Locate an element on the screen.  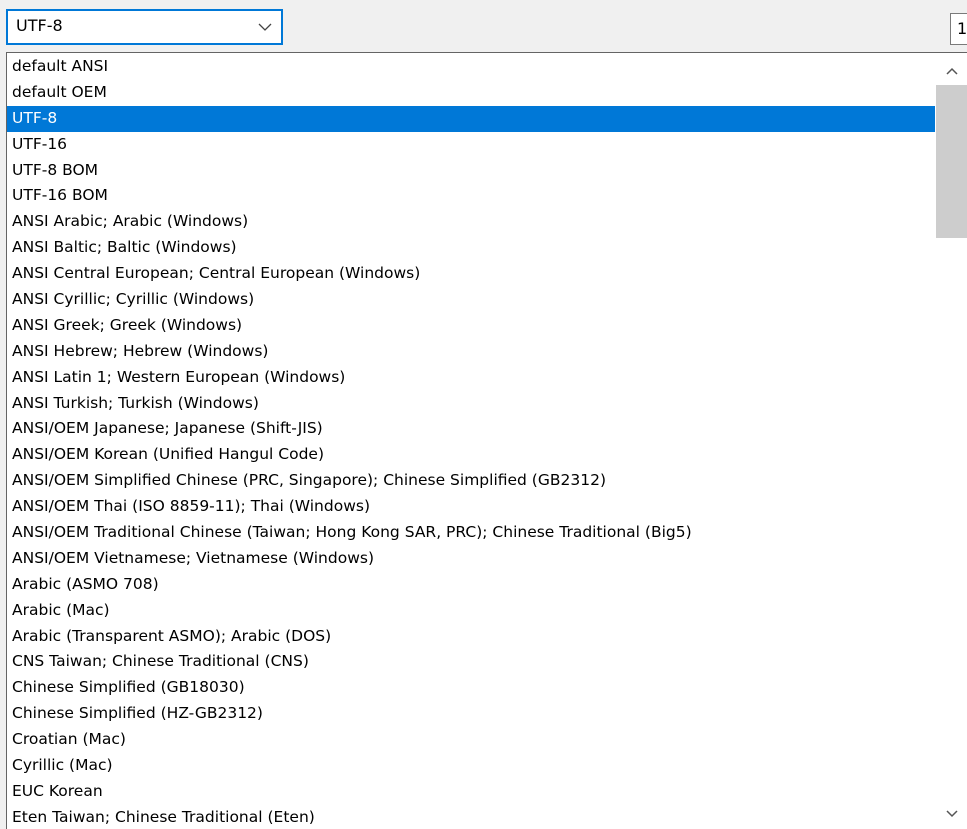
encoding-option: Cyrillic (Mac) is located at coordinates (471, 766).